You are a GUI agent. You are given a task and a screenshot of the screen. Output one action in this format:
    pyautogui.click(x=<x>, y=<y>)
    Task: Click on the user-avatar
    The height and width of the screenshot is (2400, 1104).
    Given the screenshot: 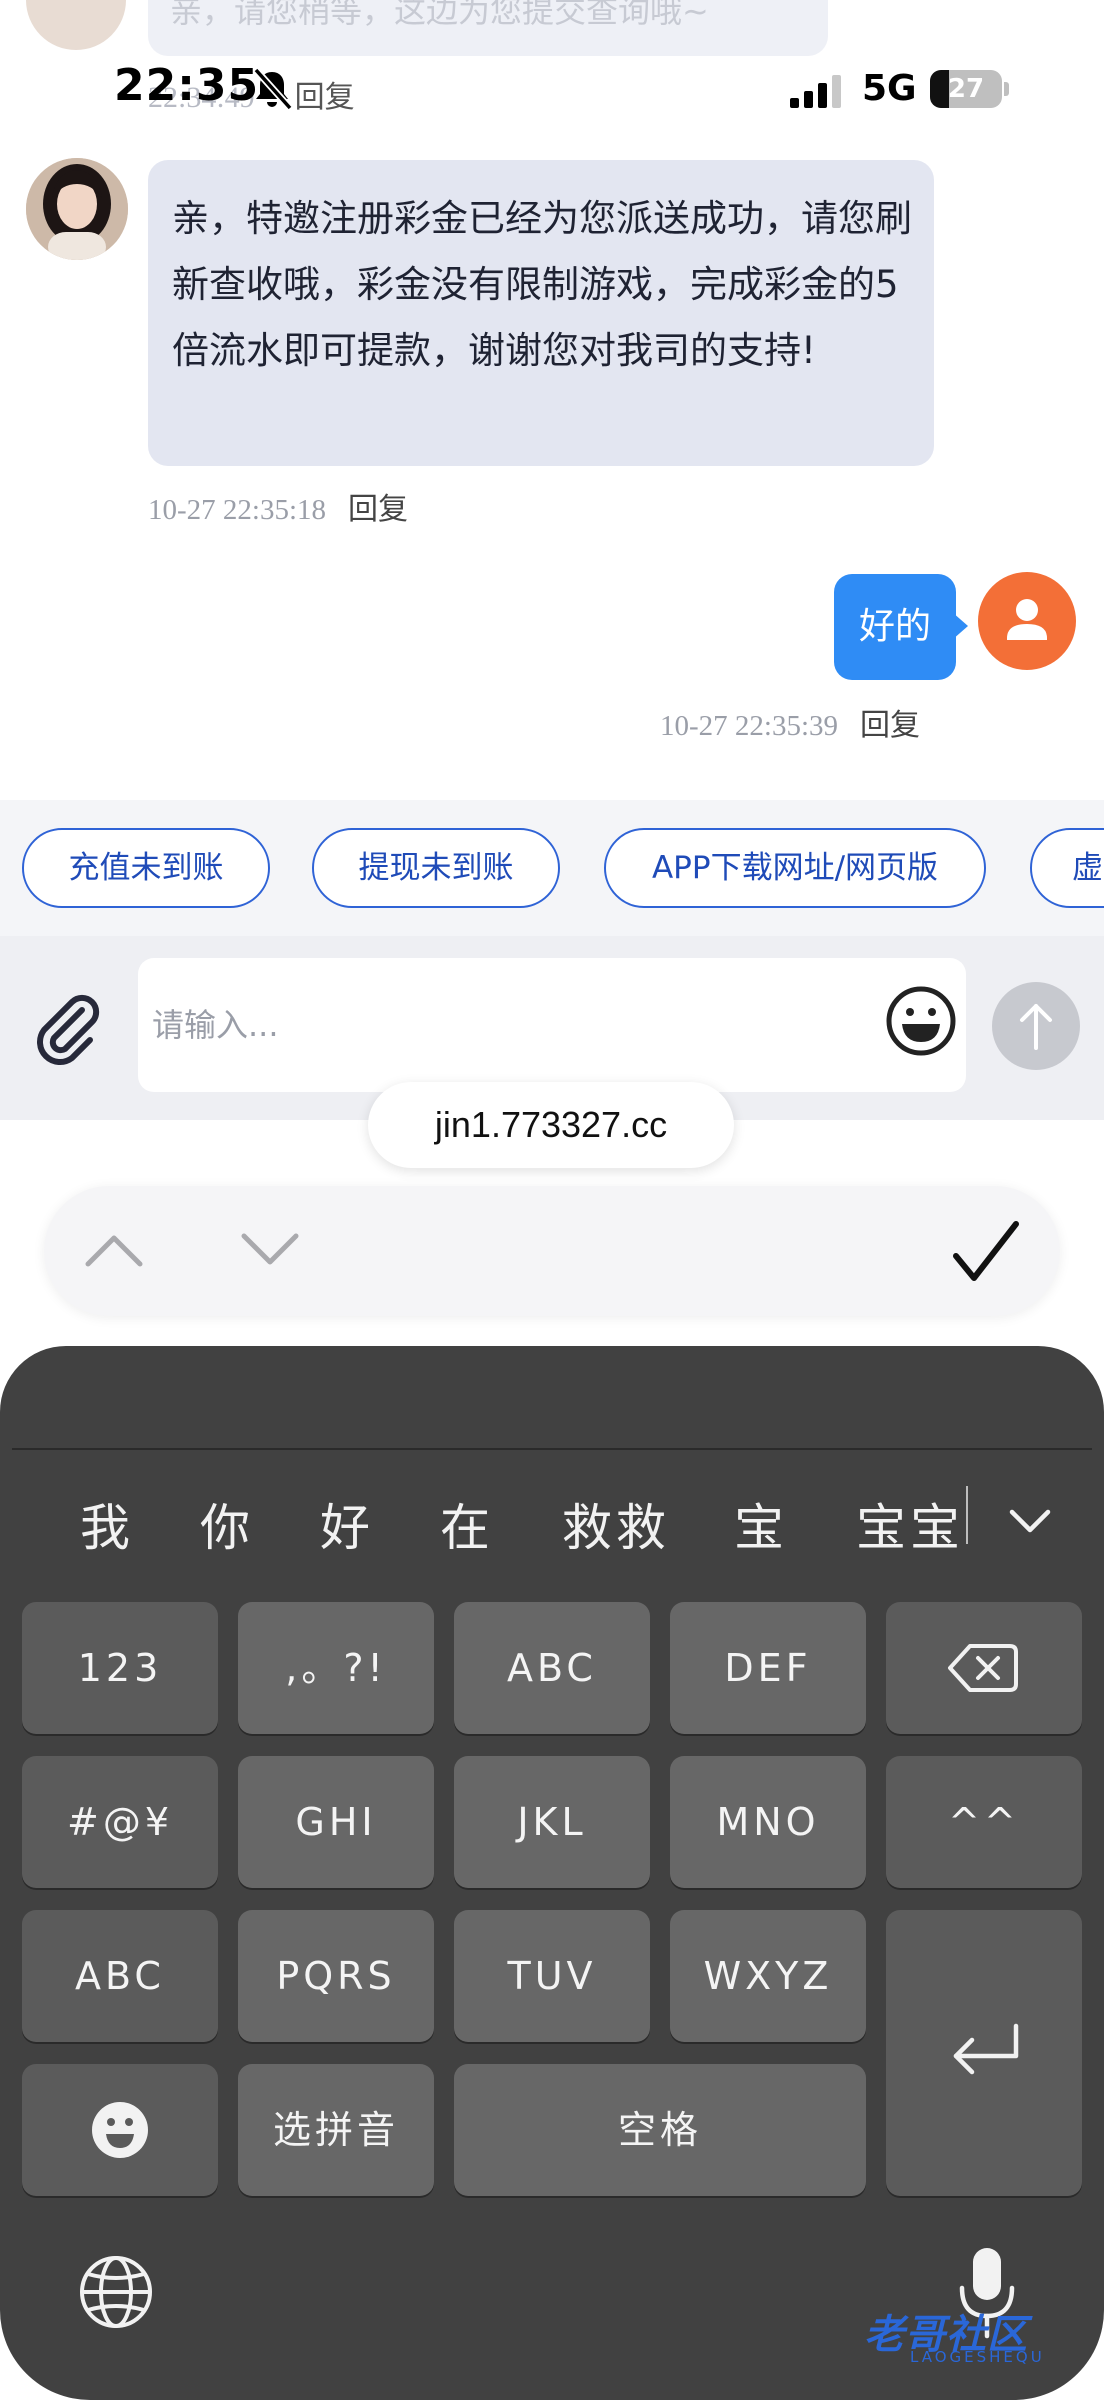 What is the action you would take?
    pyautogui.click(x=1027, y=621)
    